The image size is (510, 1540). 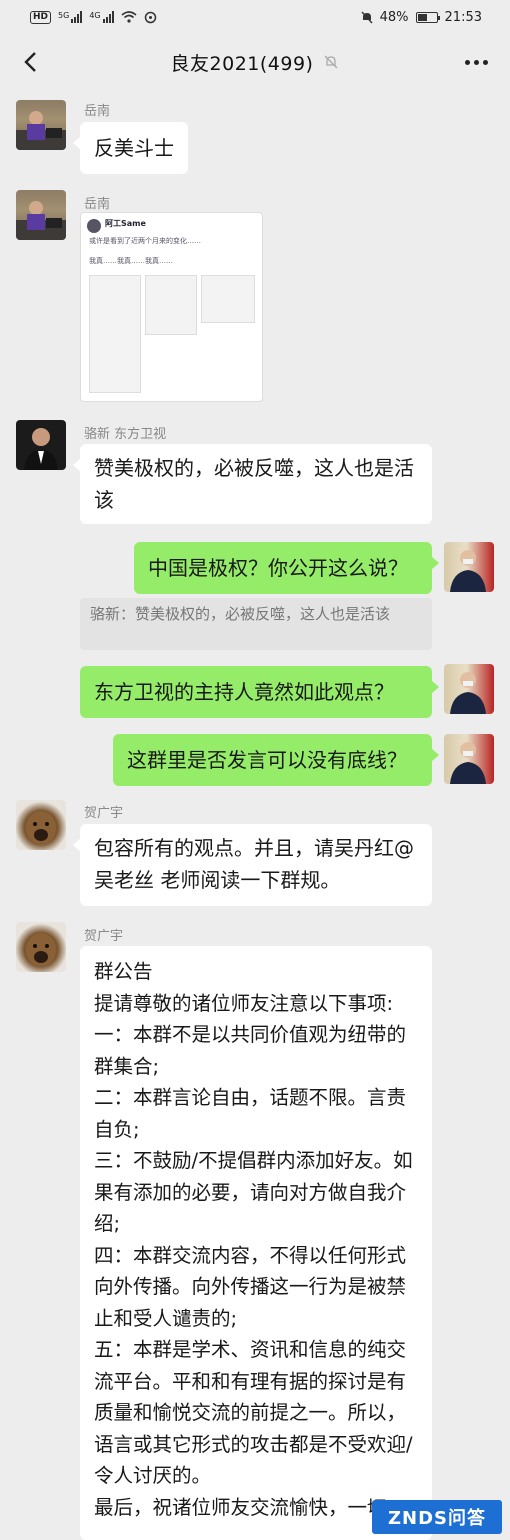 I want to click on notice-line: 三：不鼓励/不提倡群内添加好友。如果有添加的必要，请向对方做自我介绍;, so click(x=253, y=1192).